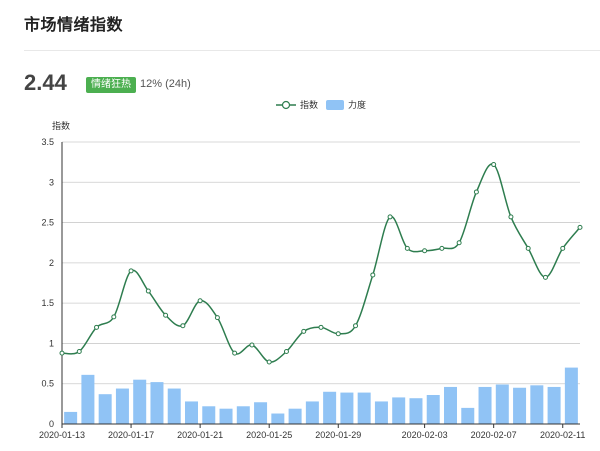 The height and width of the screenshot is (451, 600). I want to click on x-tick-label: 2020-01-21, so click(200, 435).